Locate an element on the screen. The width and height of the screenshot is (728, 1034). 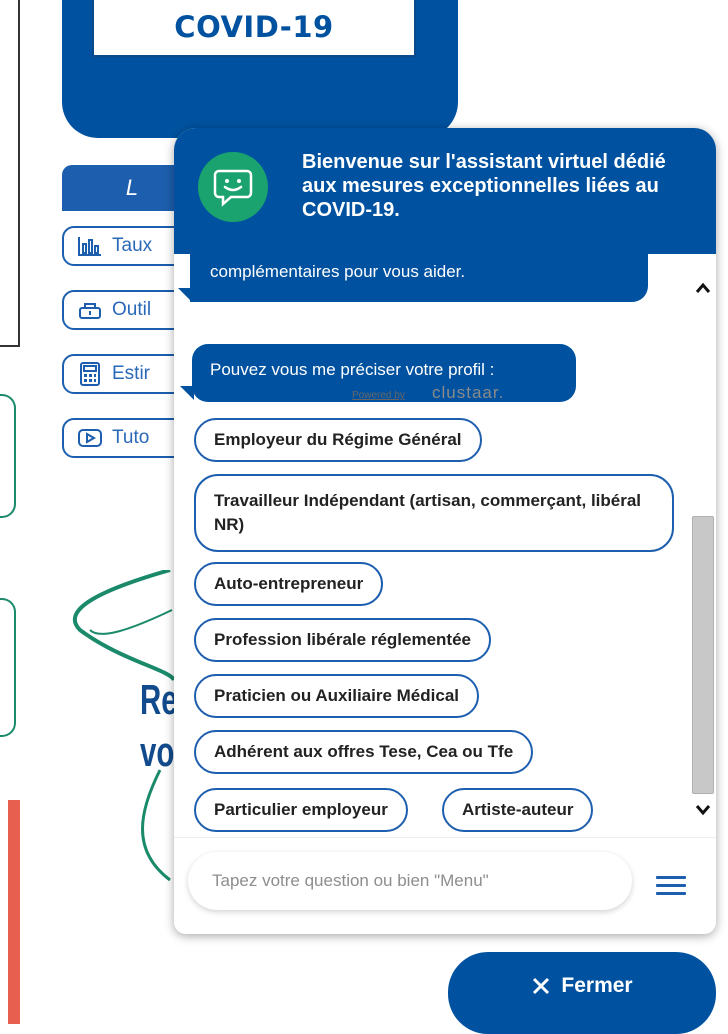
logo-text-line2: vo is located at coordinates (157, 751).